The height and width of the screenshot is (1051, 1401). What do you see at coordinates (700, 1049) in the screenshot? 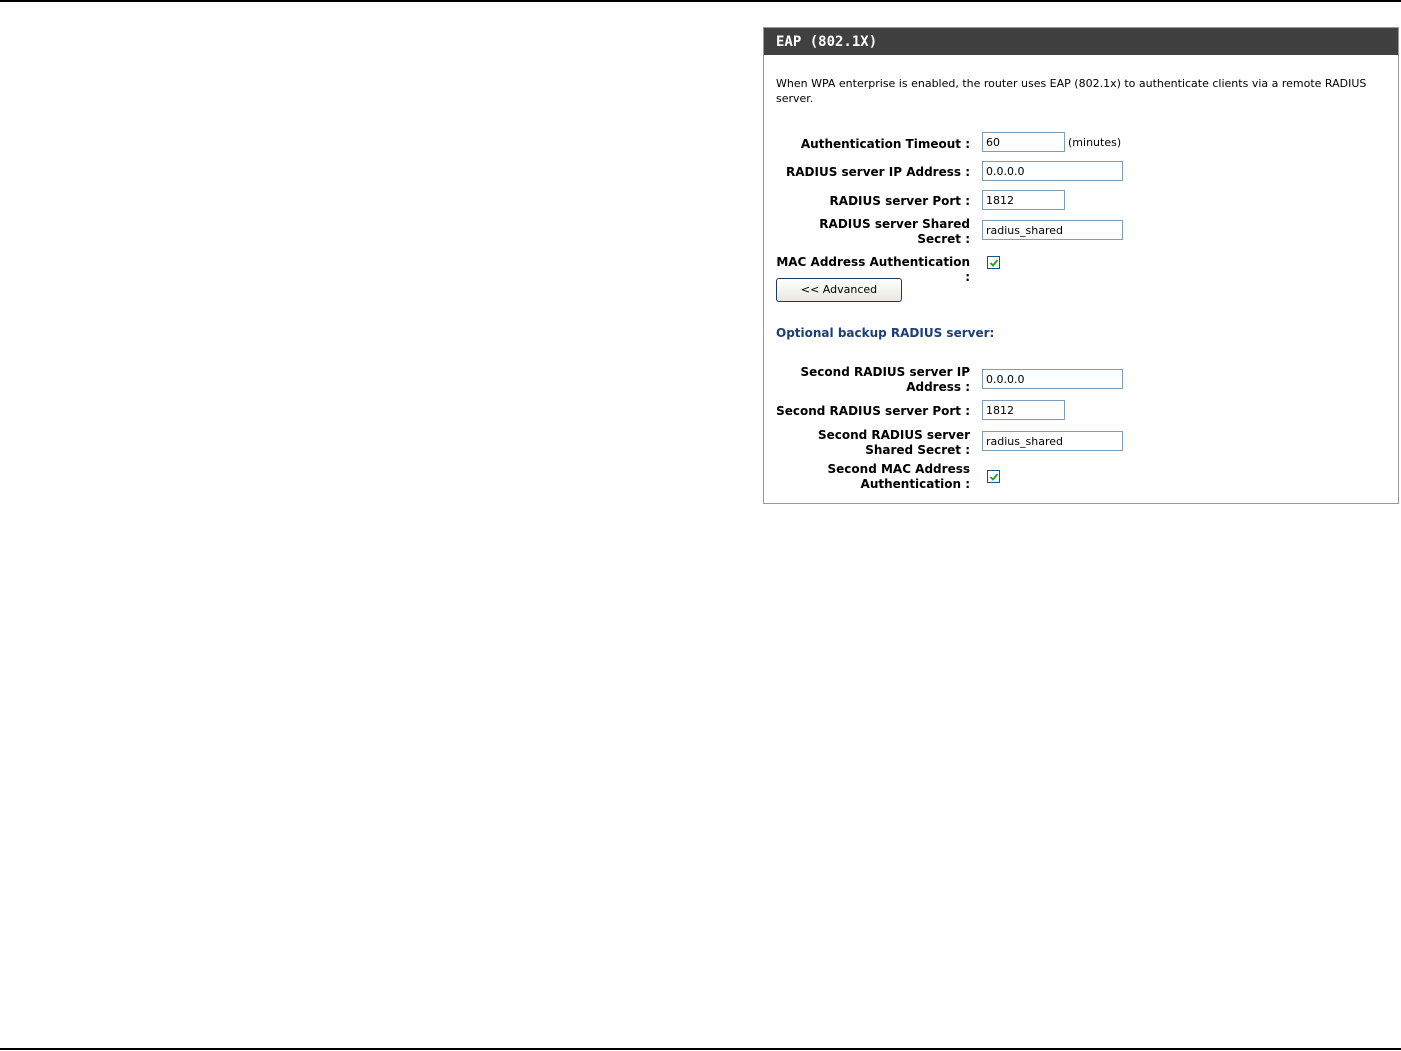
I see `bottom-rule` at bounding box center [700, 1049].